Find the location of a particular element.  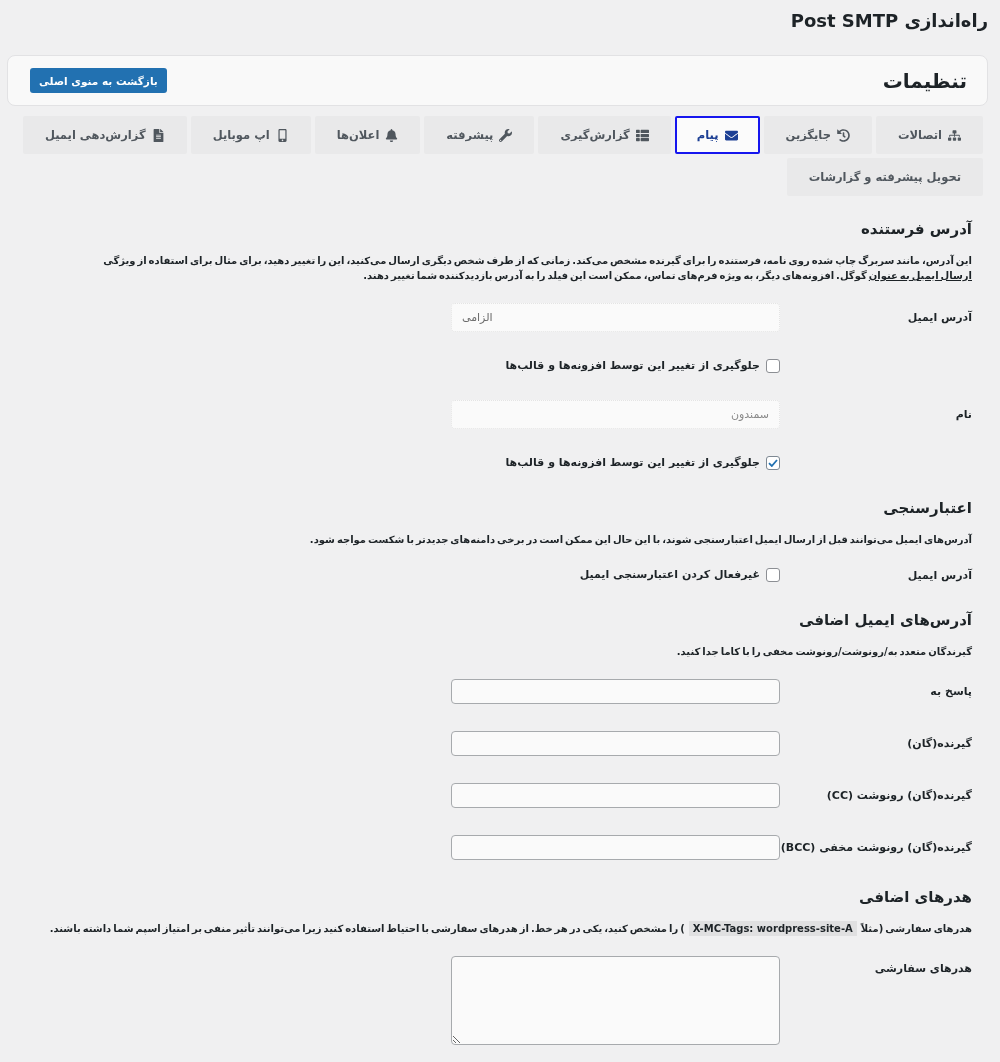

tab: پیشرفته is located at coordinates (479, 135).